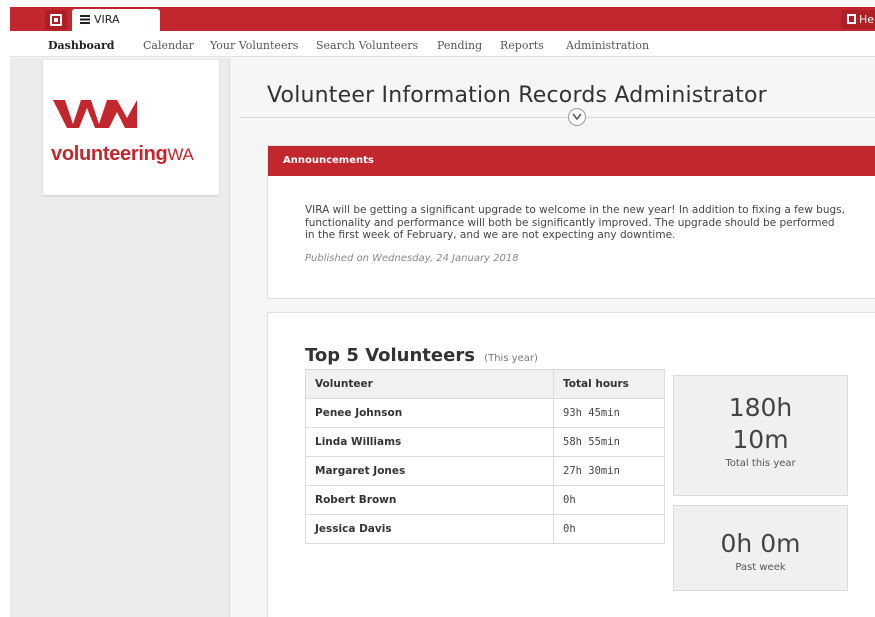 This screenshot has height=617, width=875. Describe the element at coordinates (429, 500) in the screenshot. I see `volunteer-name: Robert Brown` at that location.